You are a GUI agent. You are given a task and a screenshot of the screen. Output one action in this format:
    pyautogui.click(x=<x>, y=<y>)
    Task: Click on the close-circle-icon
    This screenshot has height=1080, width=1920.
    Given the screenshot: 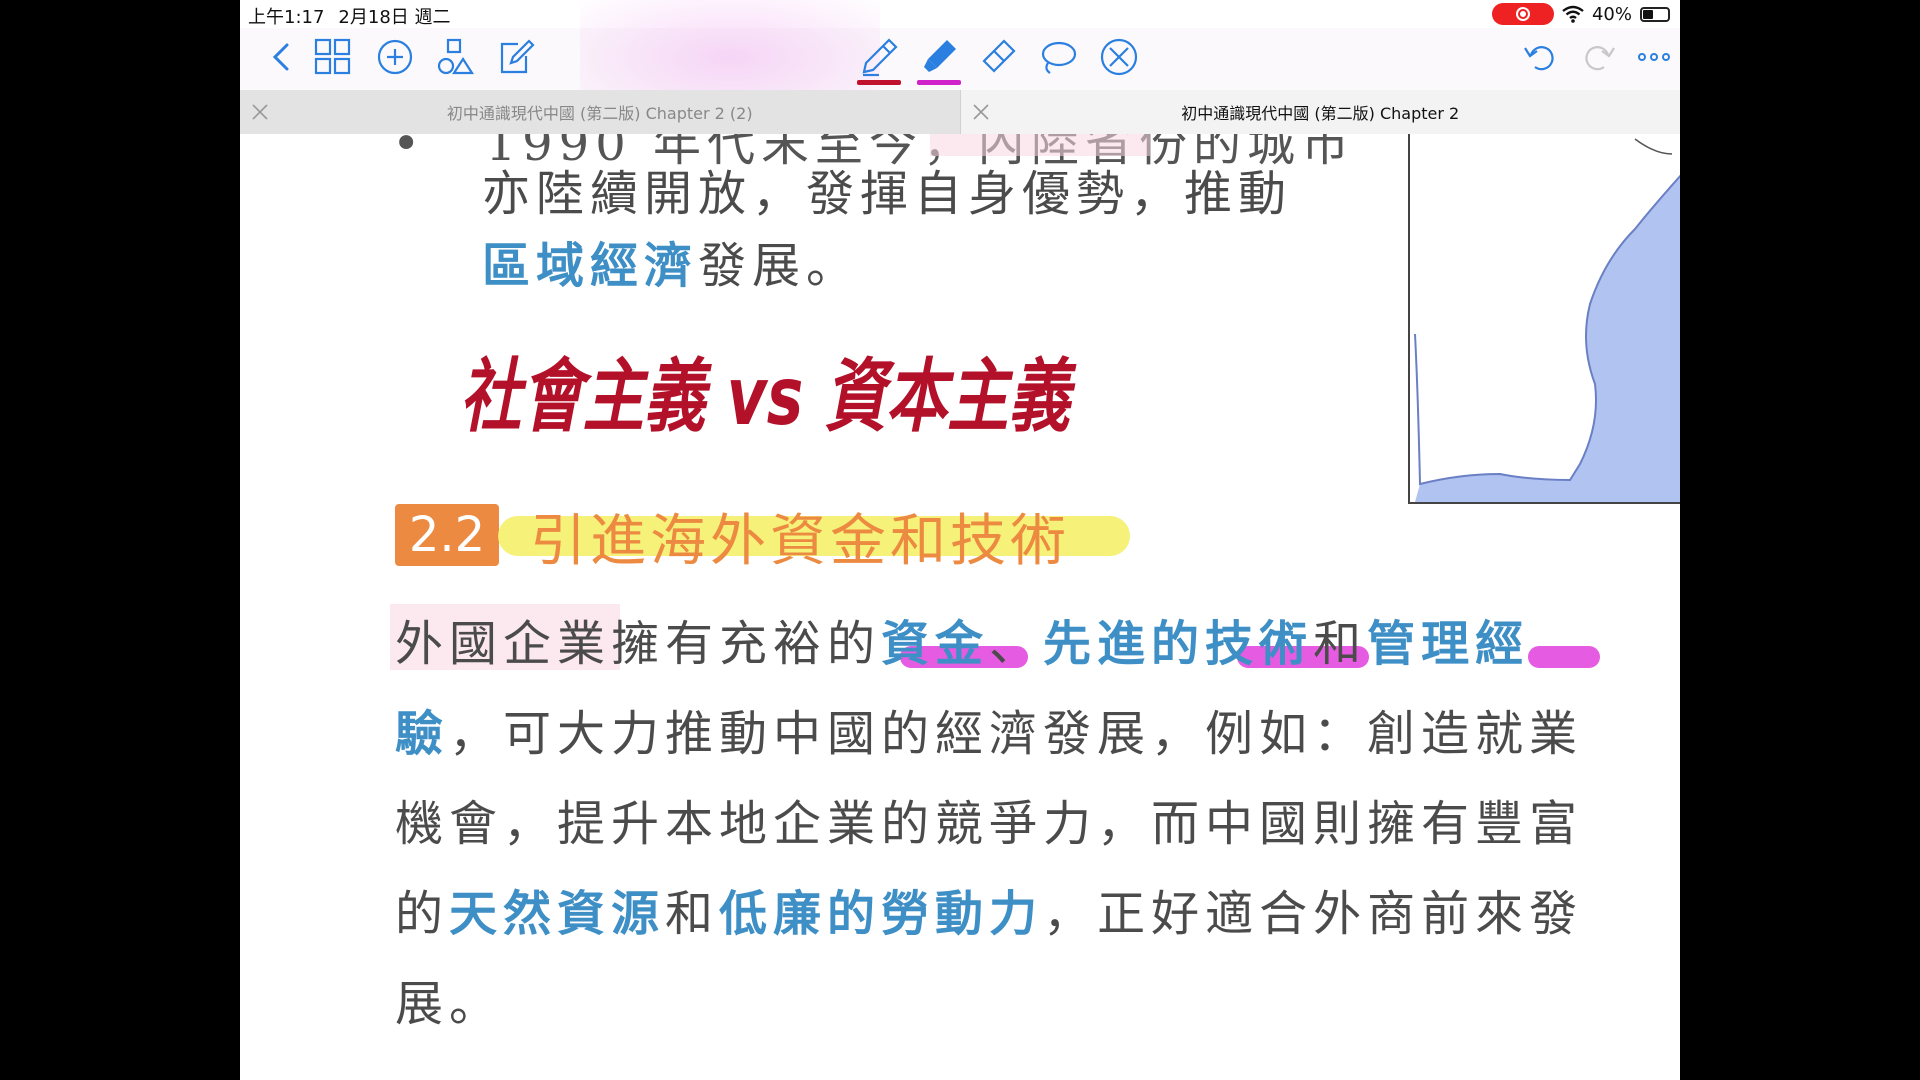 What is the action you would take?
    pyautogui.click(x=1119, y=57)
    